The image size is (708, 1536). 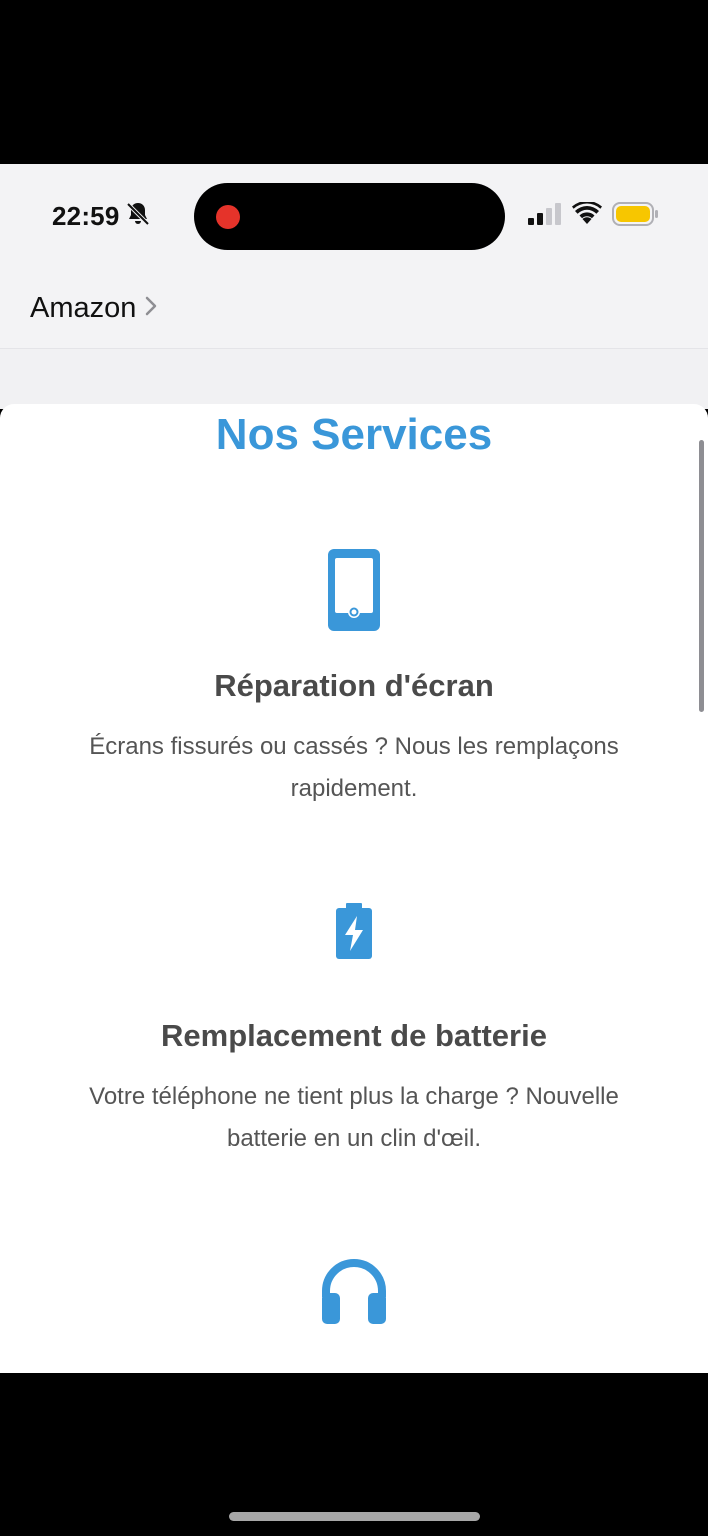 I want to click on section-title: Nos Services, so click(x=354, y=434).